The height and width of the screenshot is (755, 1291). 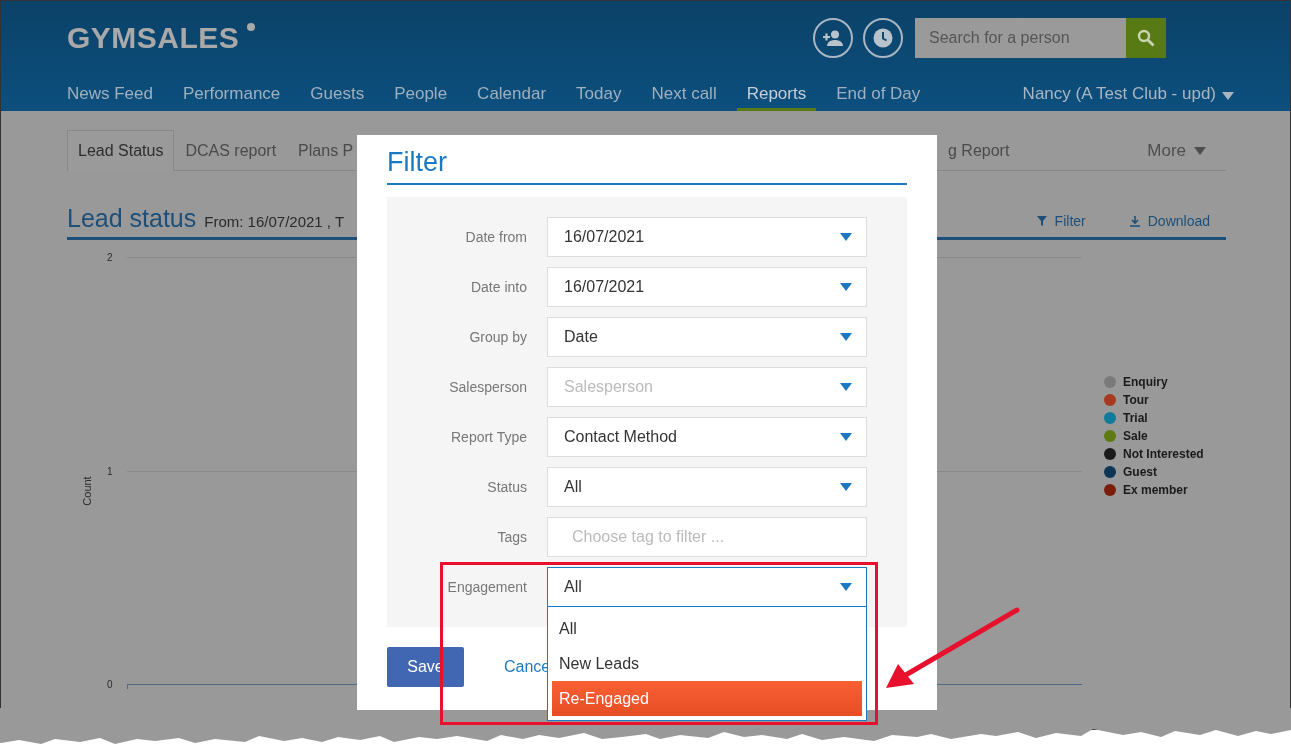 What do you see at coordinates (1145, 381) in the screenshot?
I see `legend-label: Enquiry` at bounding box center [1145, 381].